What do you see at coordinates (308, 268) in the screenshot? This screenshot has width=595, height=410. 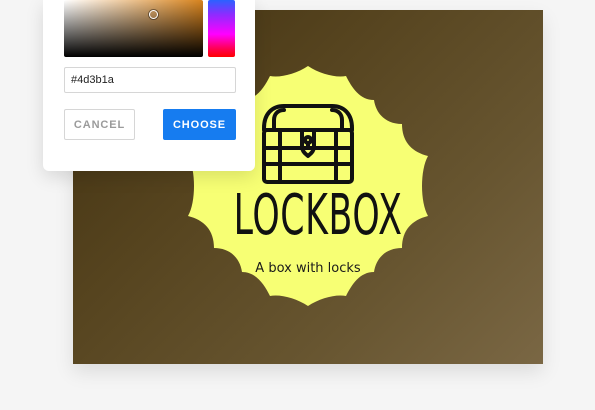 I see `logo-subtitle: A box with locks` at bounding box center [308, 268].